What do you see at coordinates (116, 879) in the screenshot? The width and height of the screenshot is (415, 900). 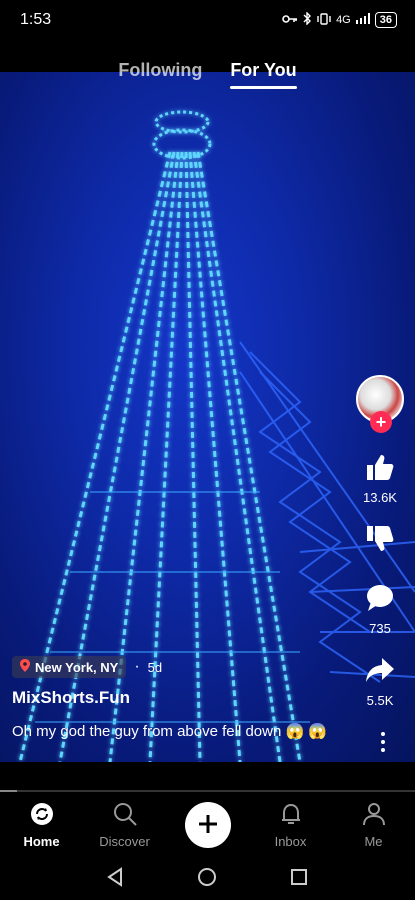 I see `back-icon` at bounding box center [116, 879].